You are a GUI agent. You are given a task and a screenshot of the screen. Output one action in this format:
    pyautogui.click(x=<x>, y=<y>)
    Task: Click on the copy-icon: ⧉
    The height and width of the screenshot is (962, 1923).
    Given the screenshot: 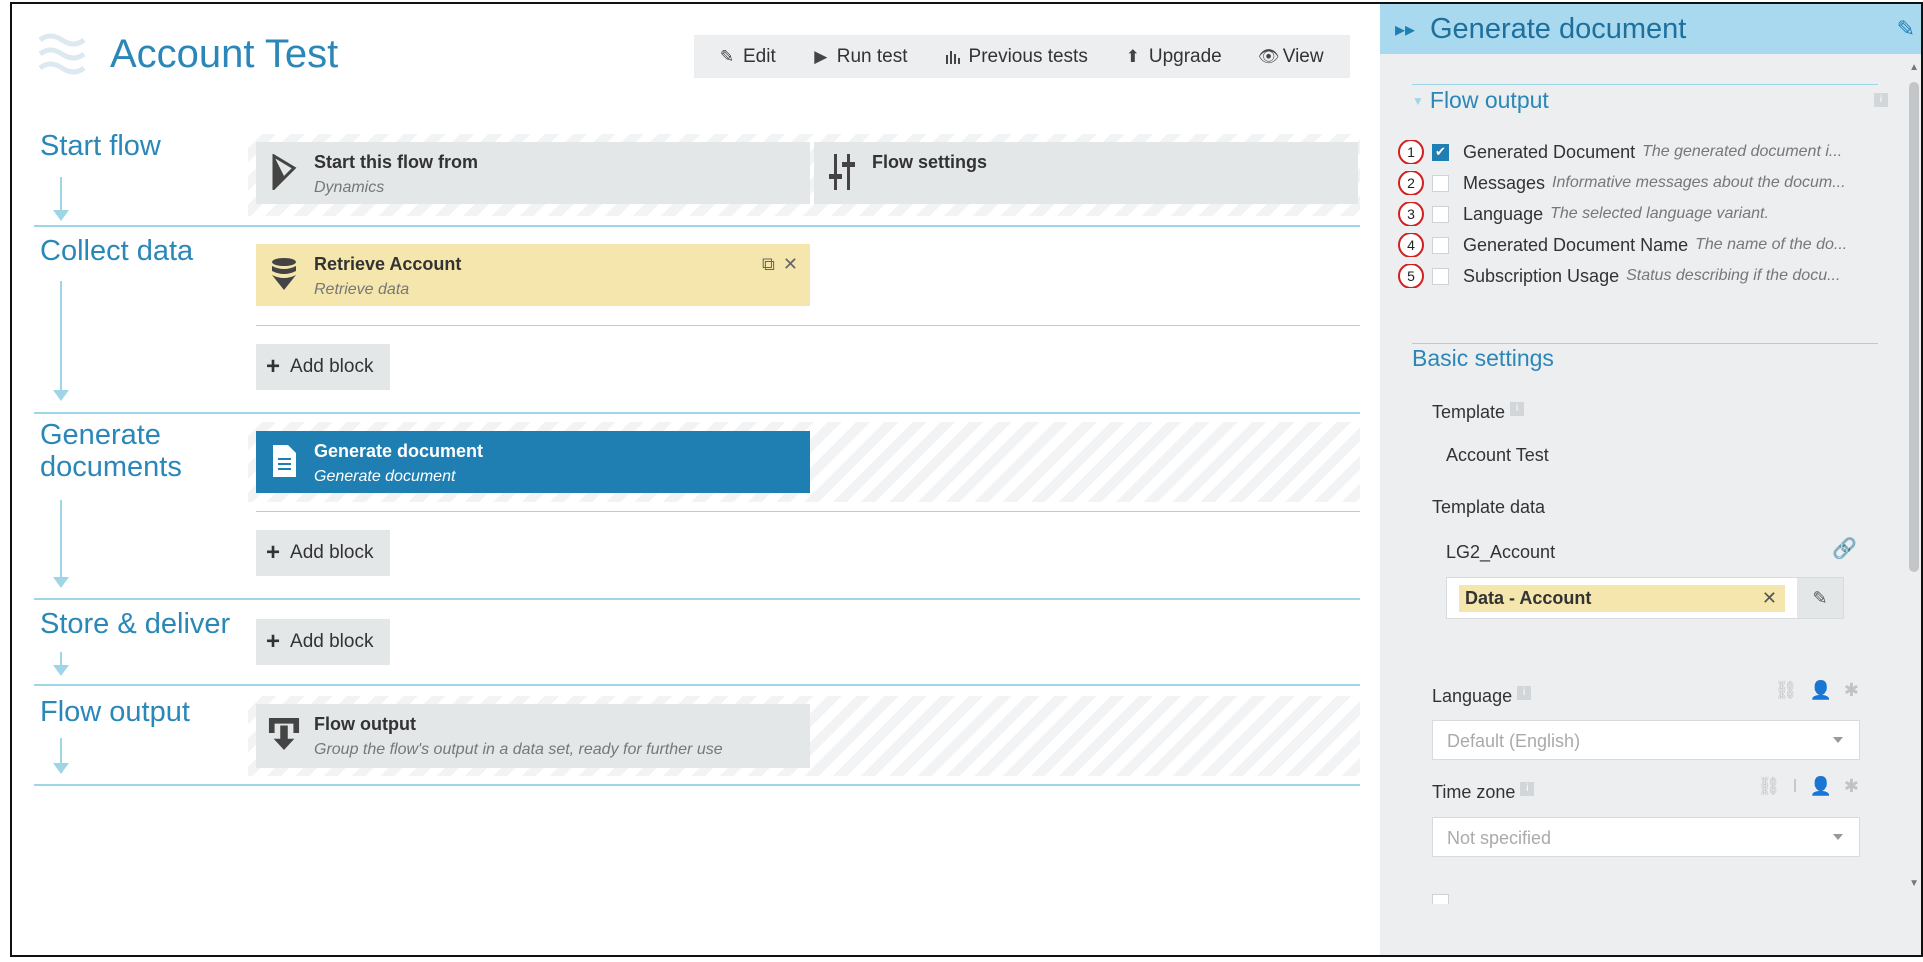 What is the action you would take?
    pyautogui.click(x=768, y=264)
    